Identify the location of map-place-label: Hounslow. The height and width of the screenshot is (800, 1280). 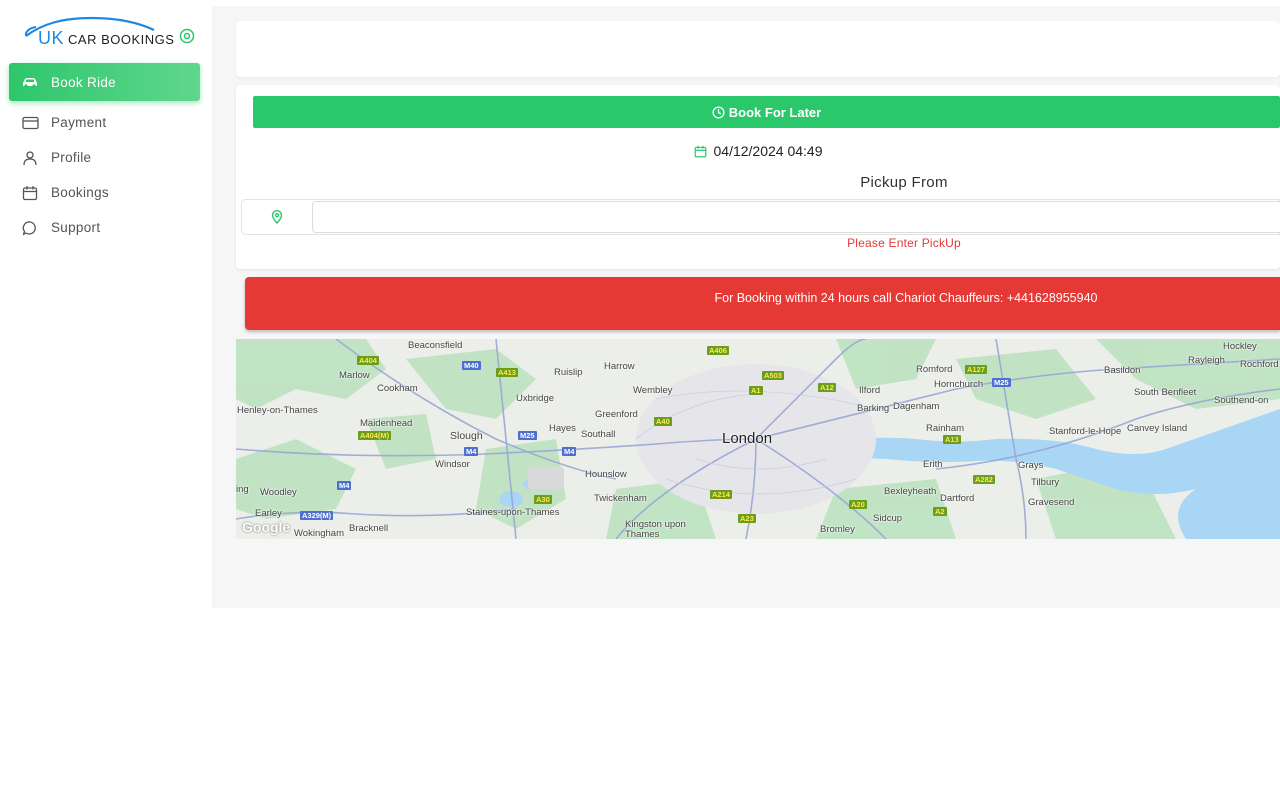
(606, 474).